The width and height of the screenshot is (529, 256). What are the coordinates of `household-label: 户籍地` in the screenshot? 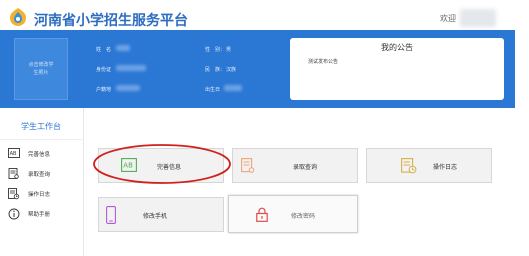 It's located at (104, 90).